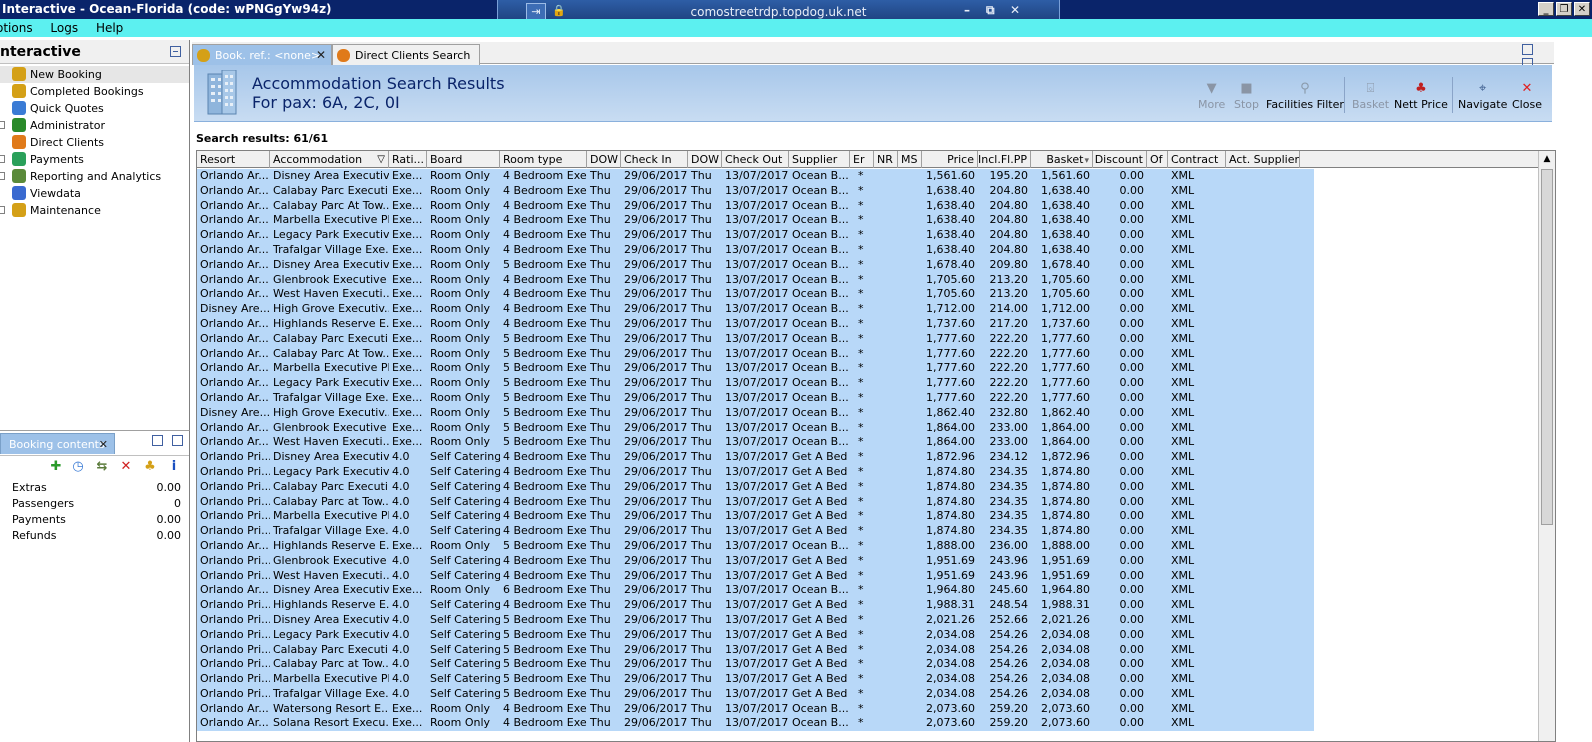  Describe the element at coordinates (1004, 159) in the screenshot. I see `column-header-incl-fl-pp: Incl.Fl.PP` at that location.